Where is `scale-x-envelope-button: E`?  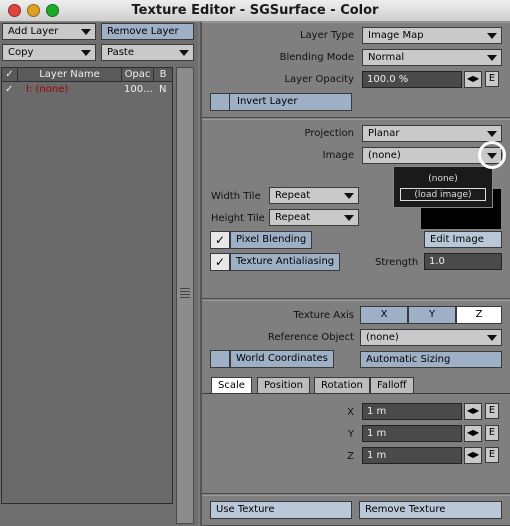
scale-x-envelope-button: E is located at coordinates (492, 411).